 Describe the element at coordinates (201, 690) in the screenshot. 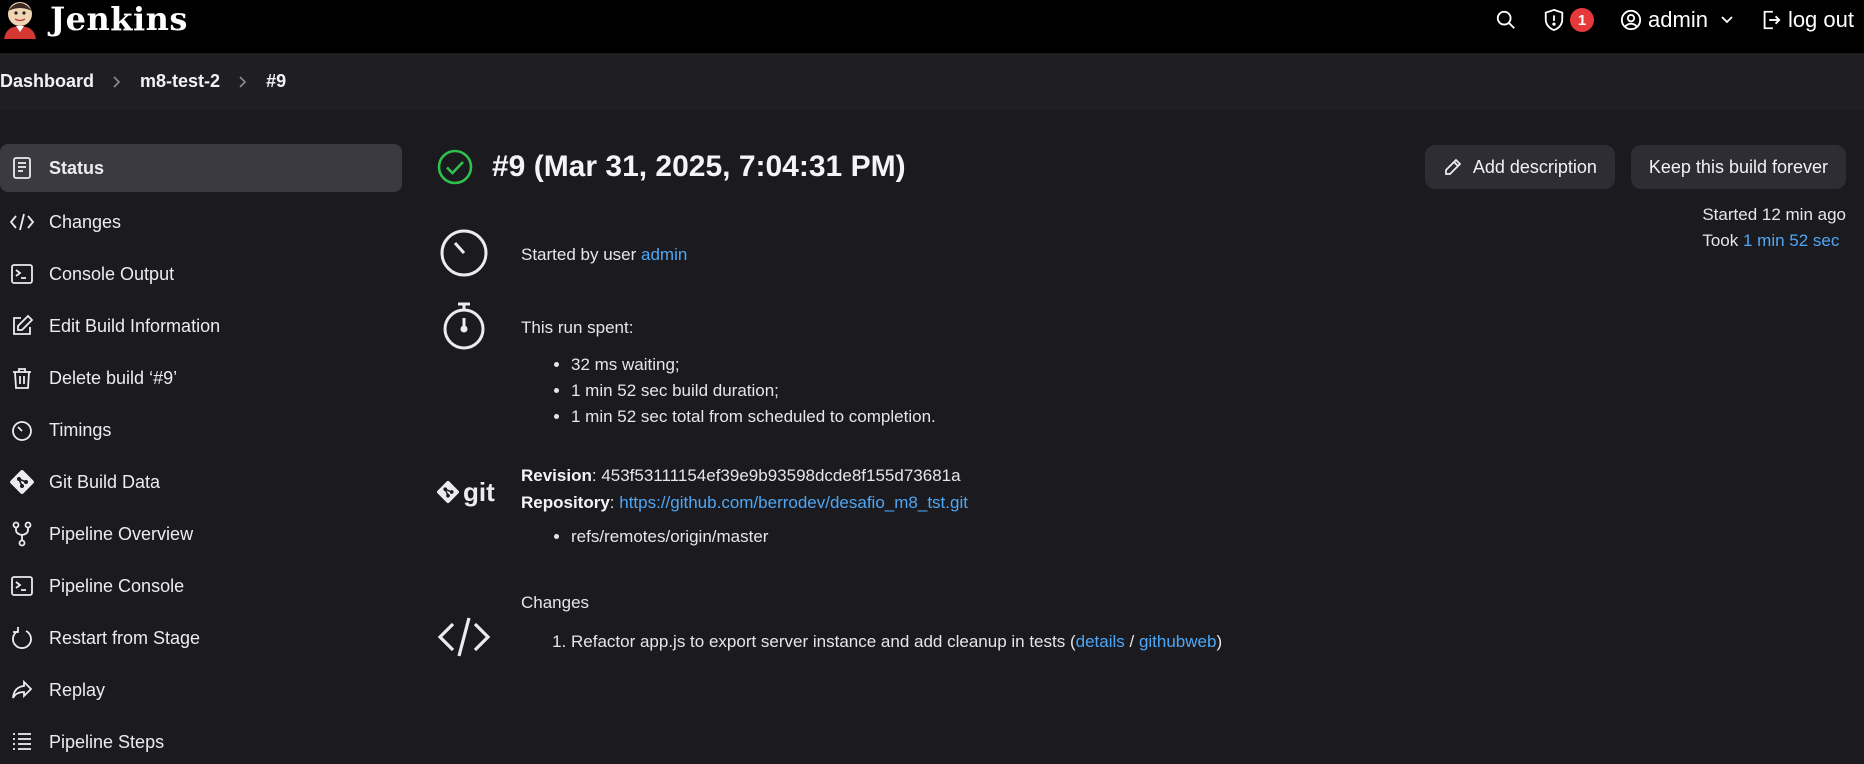

I see `sidebar-item-replay: Replay` at that location.